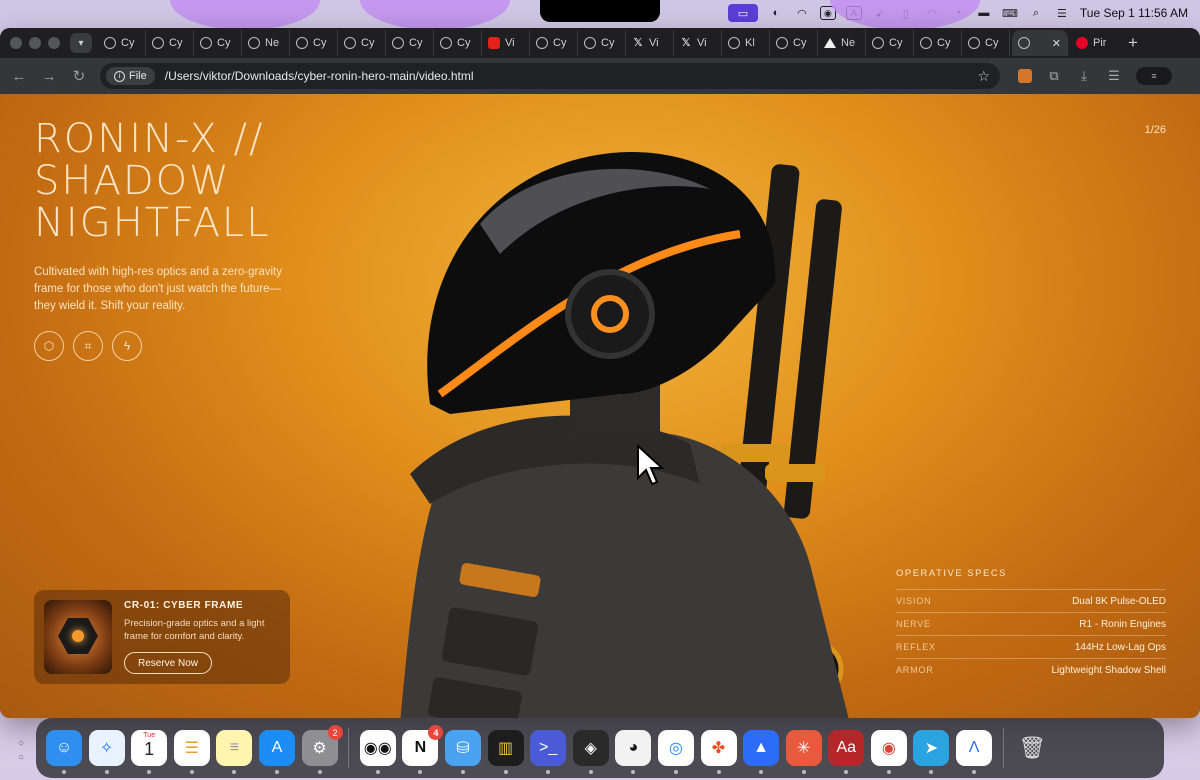  I want to click on copilot-icon: ◐, so click(776, 13).